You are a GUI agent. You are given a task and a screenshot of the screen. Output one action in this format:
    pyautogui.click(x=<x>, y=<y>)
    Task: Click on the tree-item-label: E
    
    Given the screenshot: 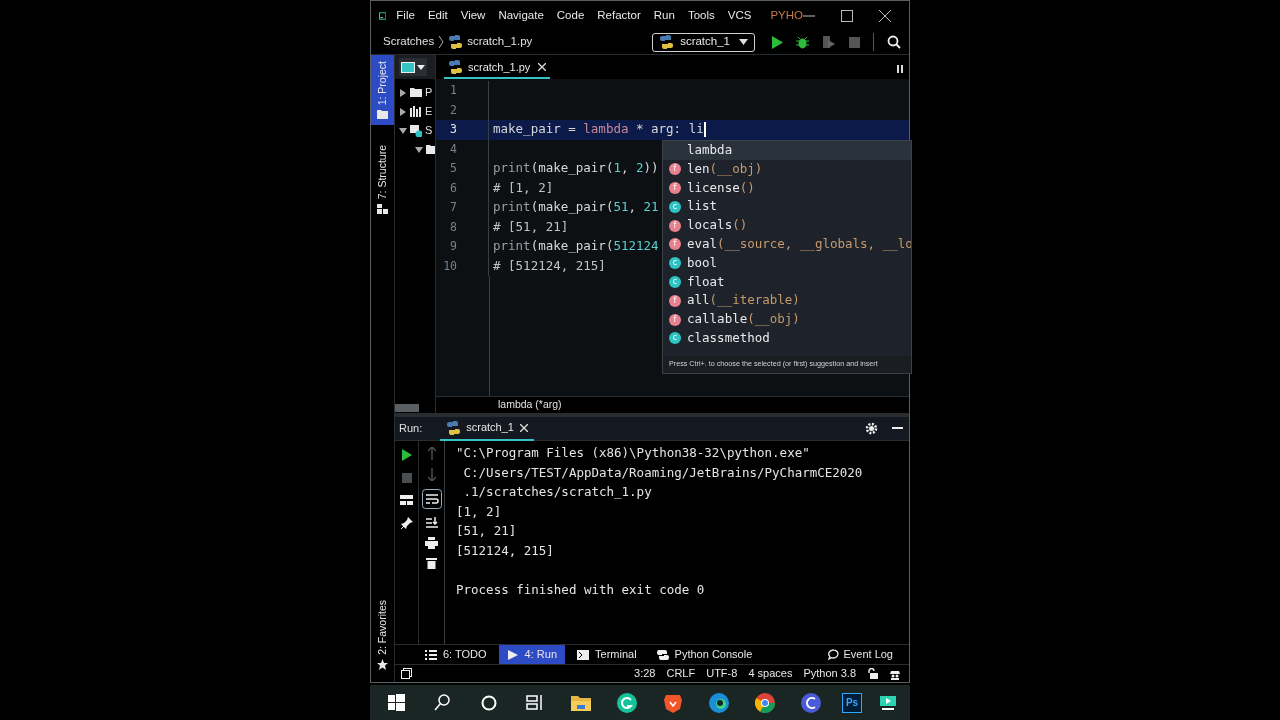 What is the action you would take?
    pyautogui.click(x=429, y=111)
    